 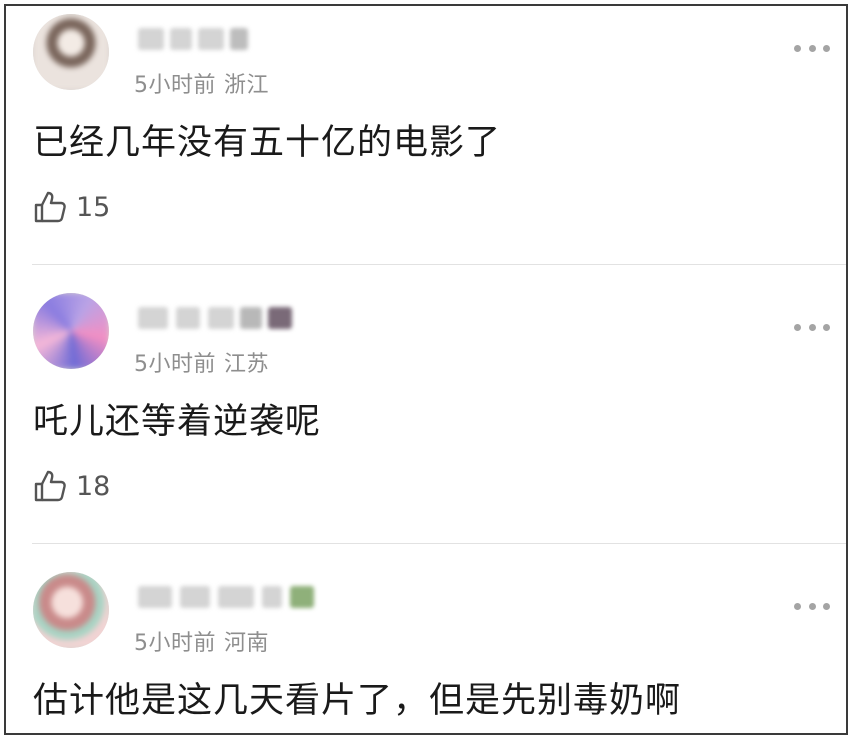 I want to click on comment-meta: 5小时前 江苏, so click(x=201, y=362).